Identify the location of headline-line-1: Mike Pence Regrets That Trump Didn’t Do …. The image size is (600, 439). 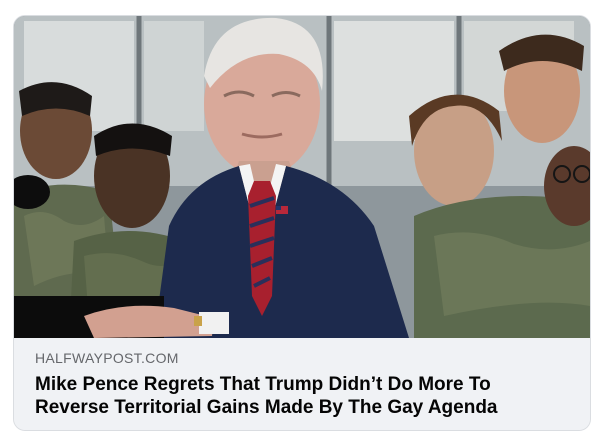
(263, 384).